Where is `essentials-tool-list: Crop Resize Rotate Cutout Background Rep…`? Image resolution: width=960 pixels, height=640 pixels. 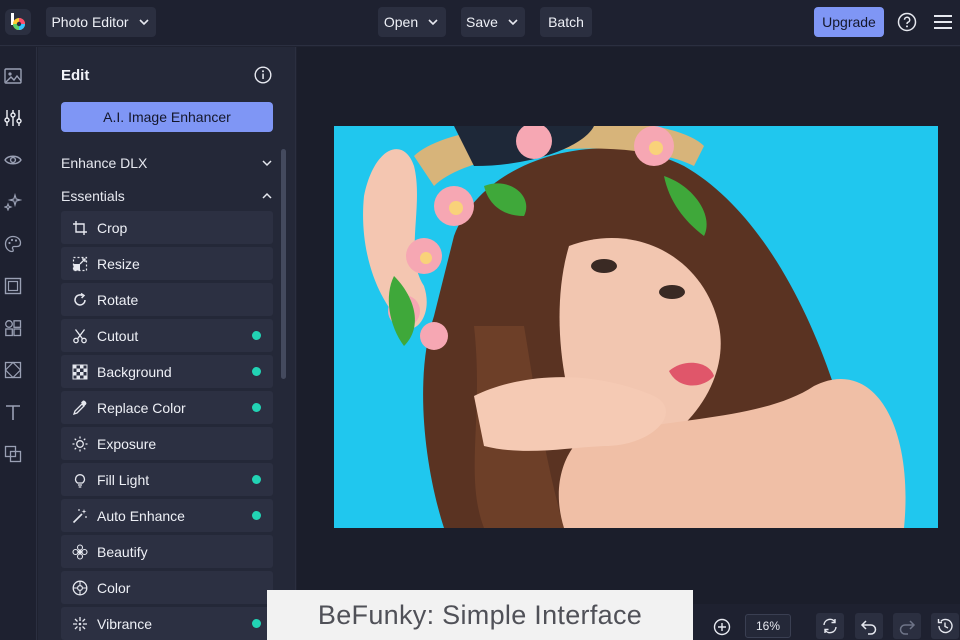
essentials-tool-list: Crop Resize Rotate Cutout Background Rep… is located at coordinates (167, 425).